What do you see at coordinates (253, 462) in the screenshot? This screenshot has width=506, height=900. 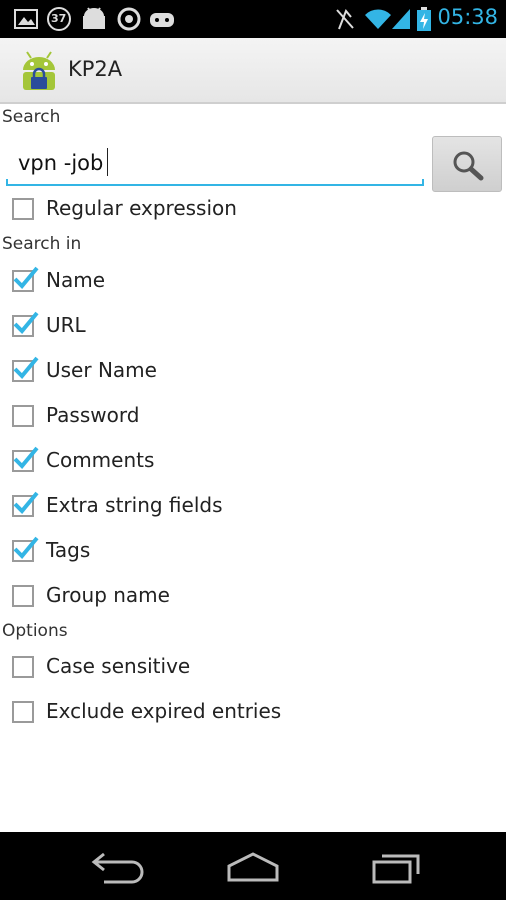 I see `search-in-comments-row: Comments` at bounding box center [253, 462].